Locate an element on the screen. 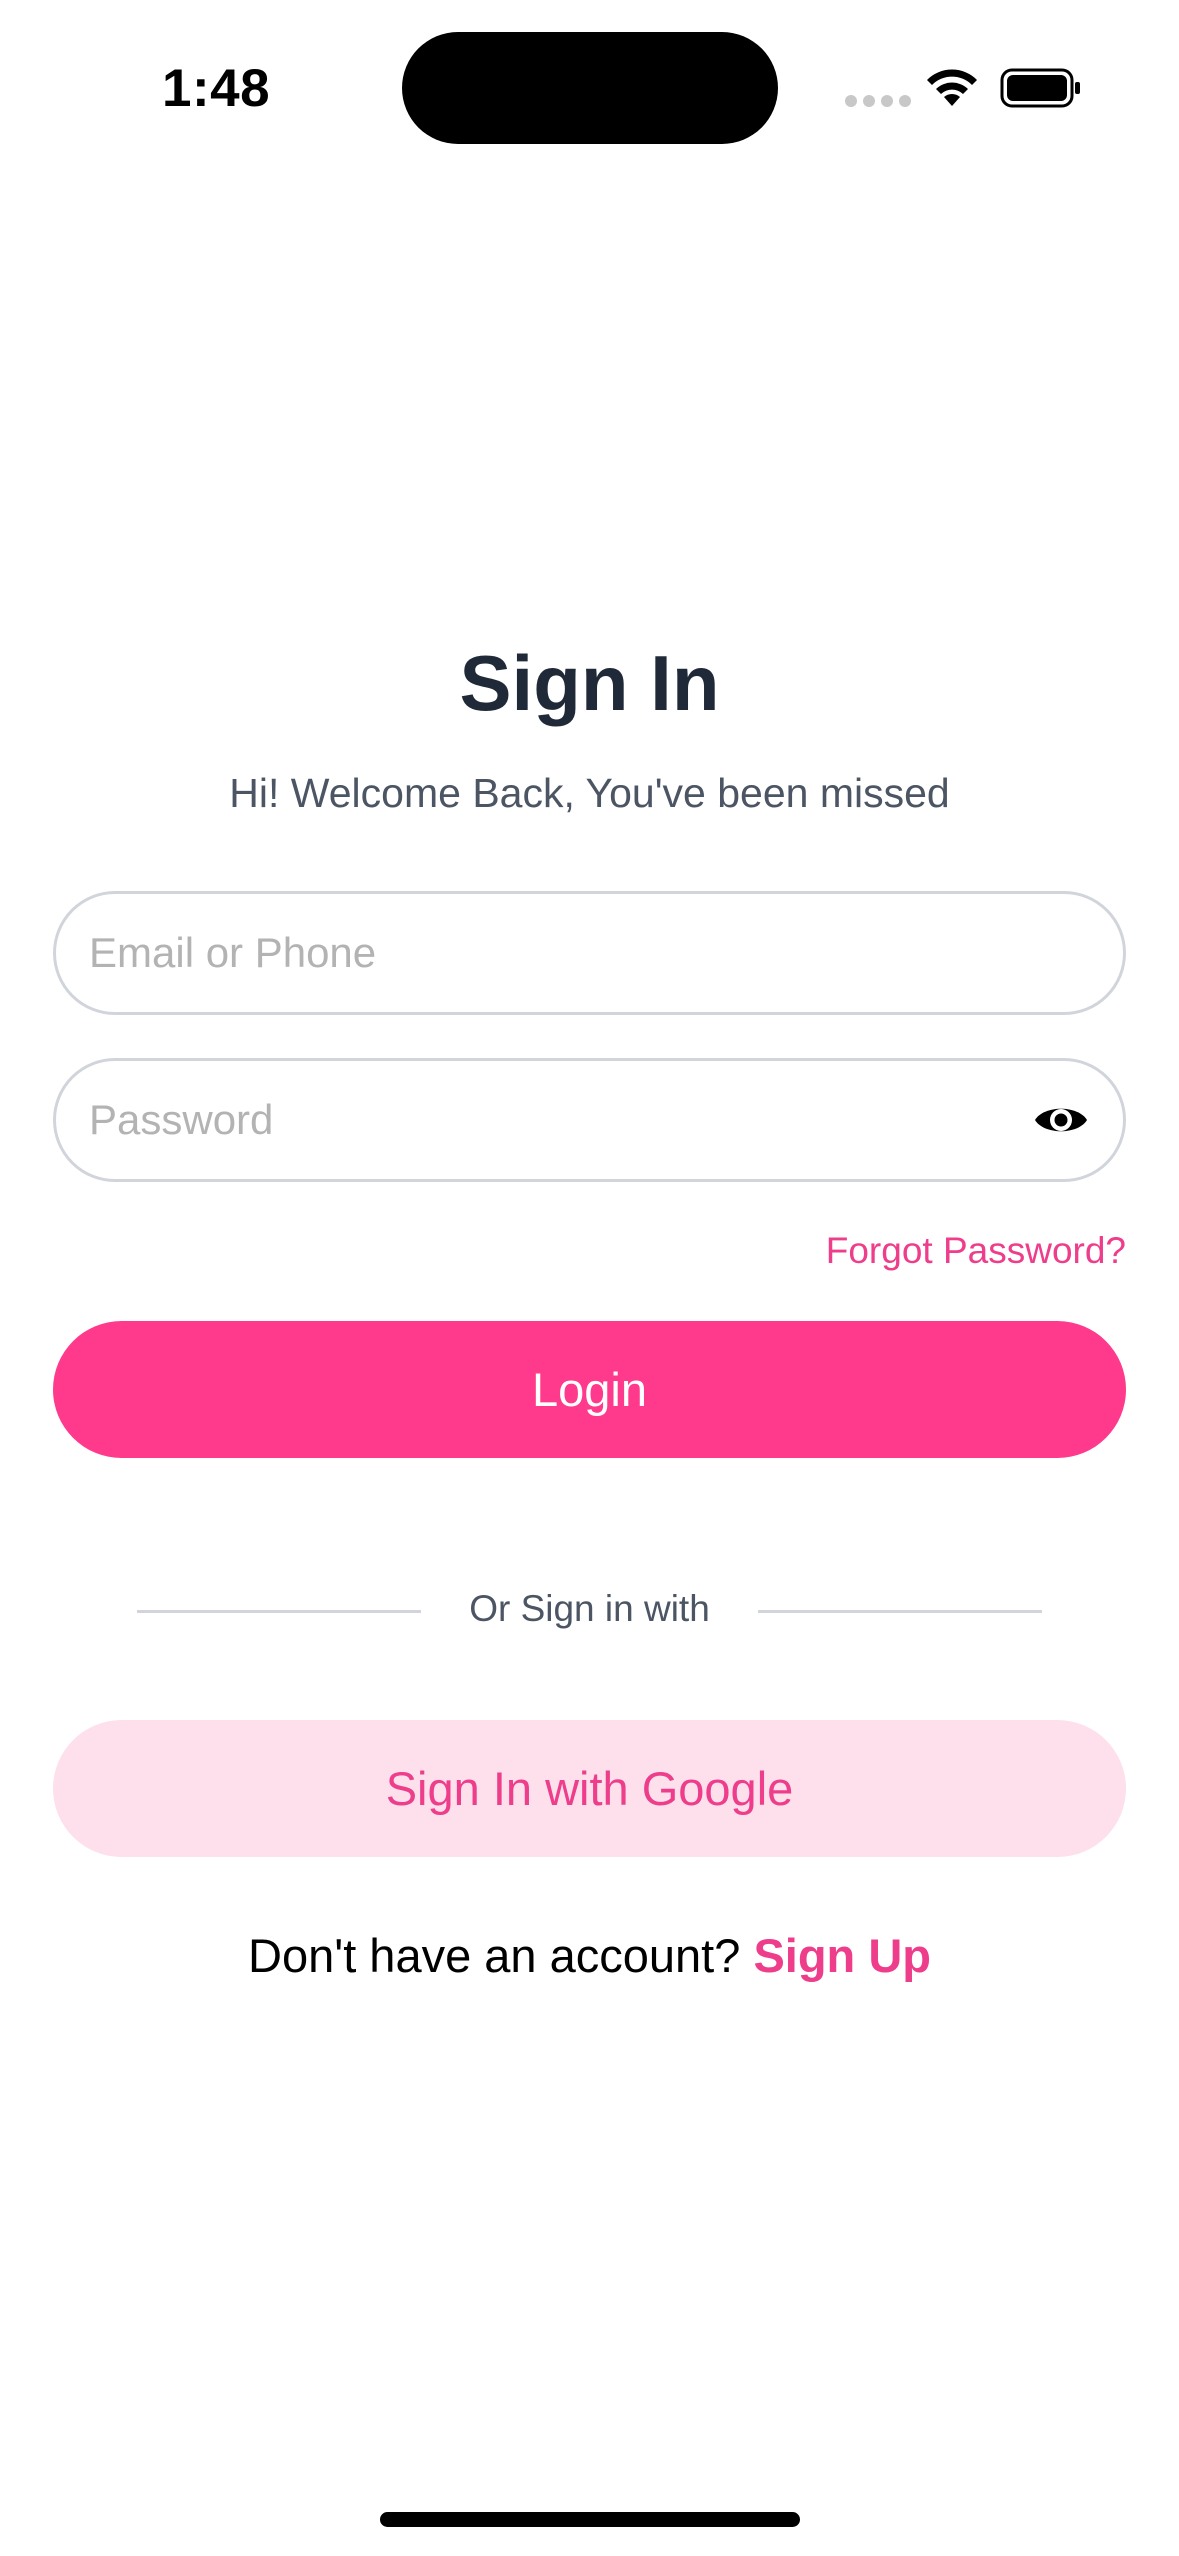 The image size is (1179, 2556). email-field-container is located at coordinates (589, 953).